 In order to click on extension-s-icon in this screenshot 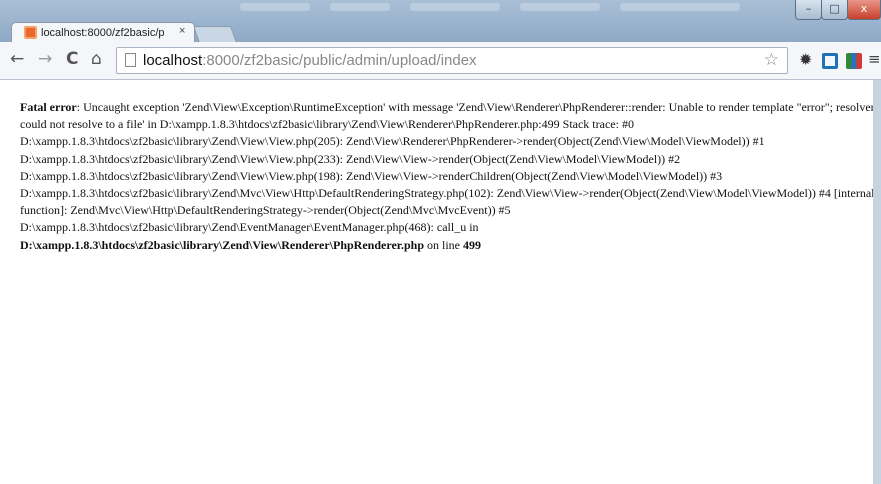, I will do `click(830, 61)`.